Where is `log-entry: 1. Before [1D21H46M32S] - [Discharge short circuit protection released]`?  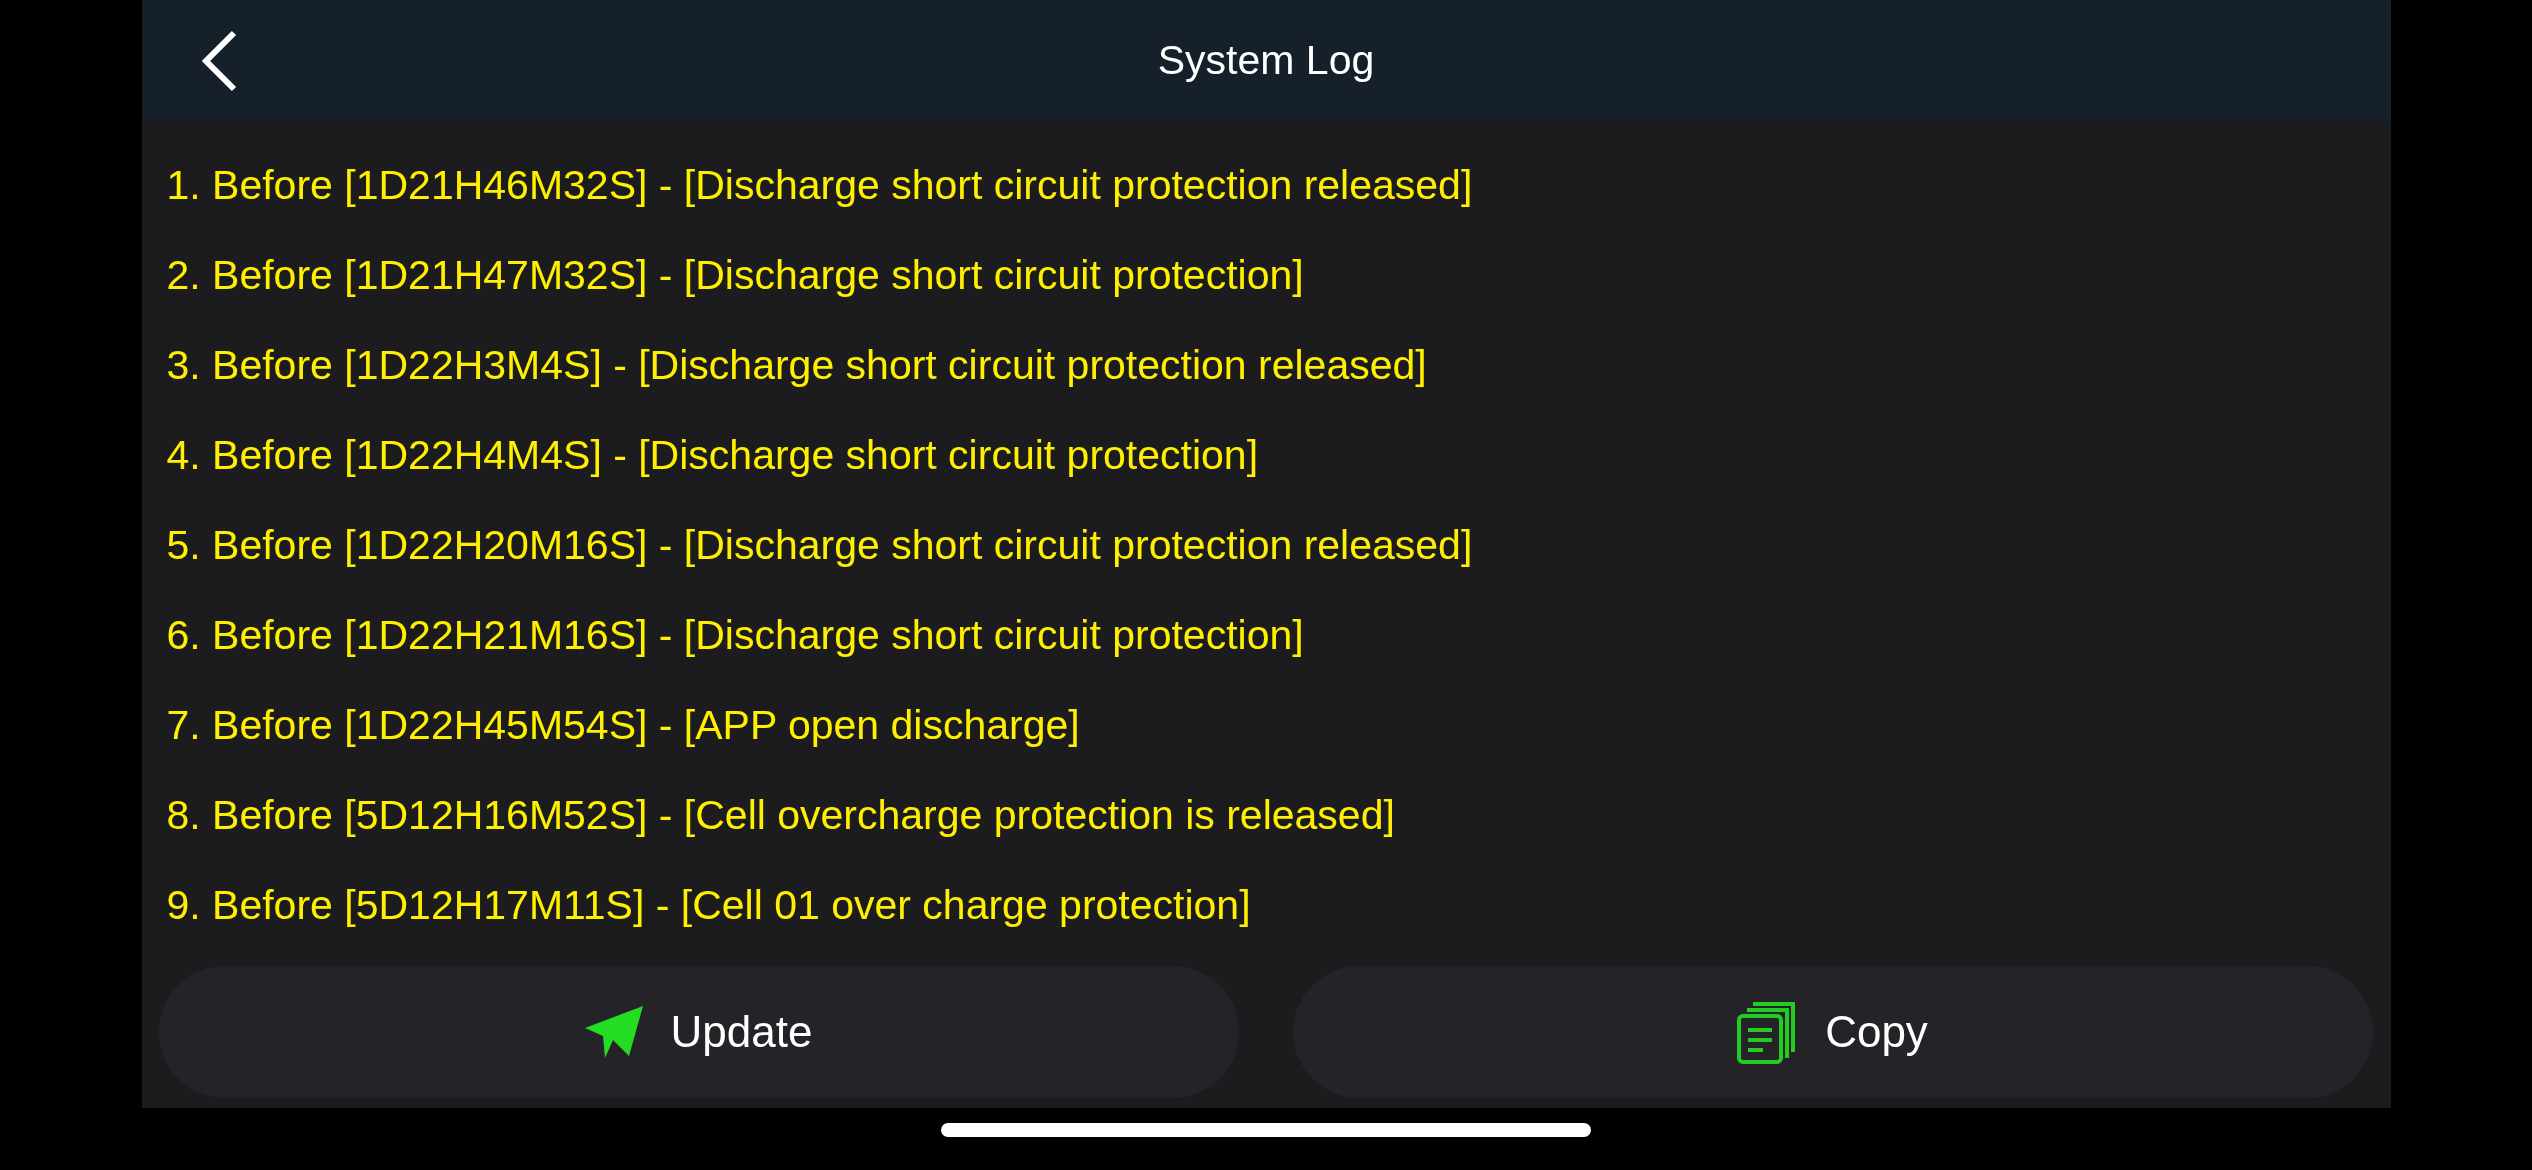 log-entry: 1. Before [1D21H46M32S] - [Discharge short circuit protection released] is located at coordinates (820, 185).